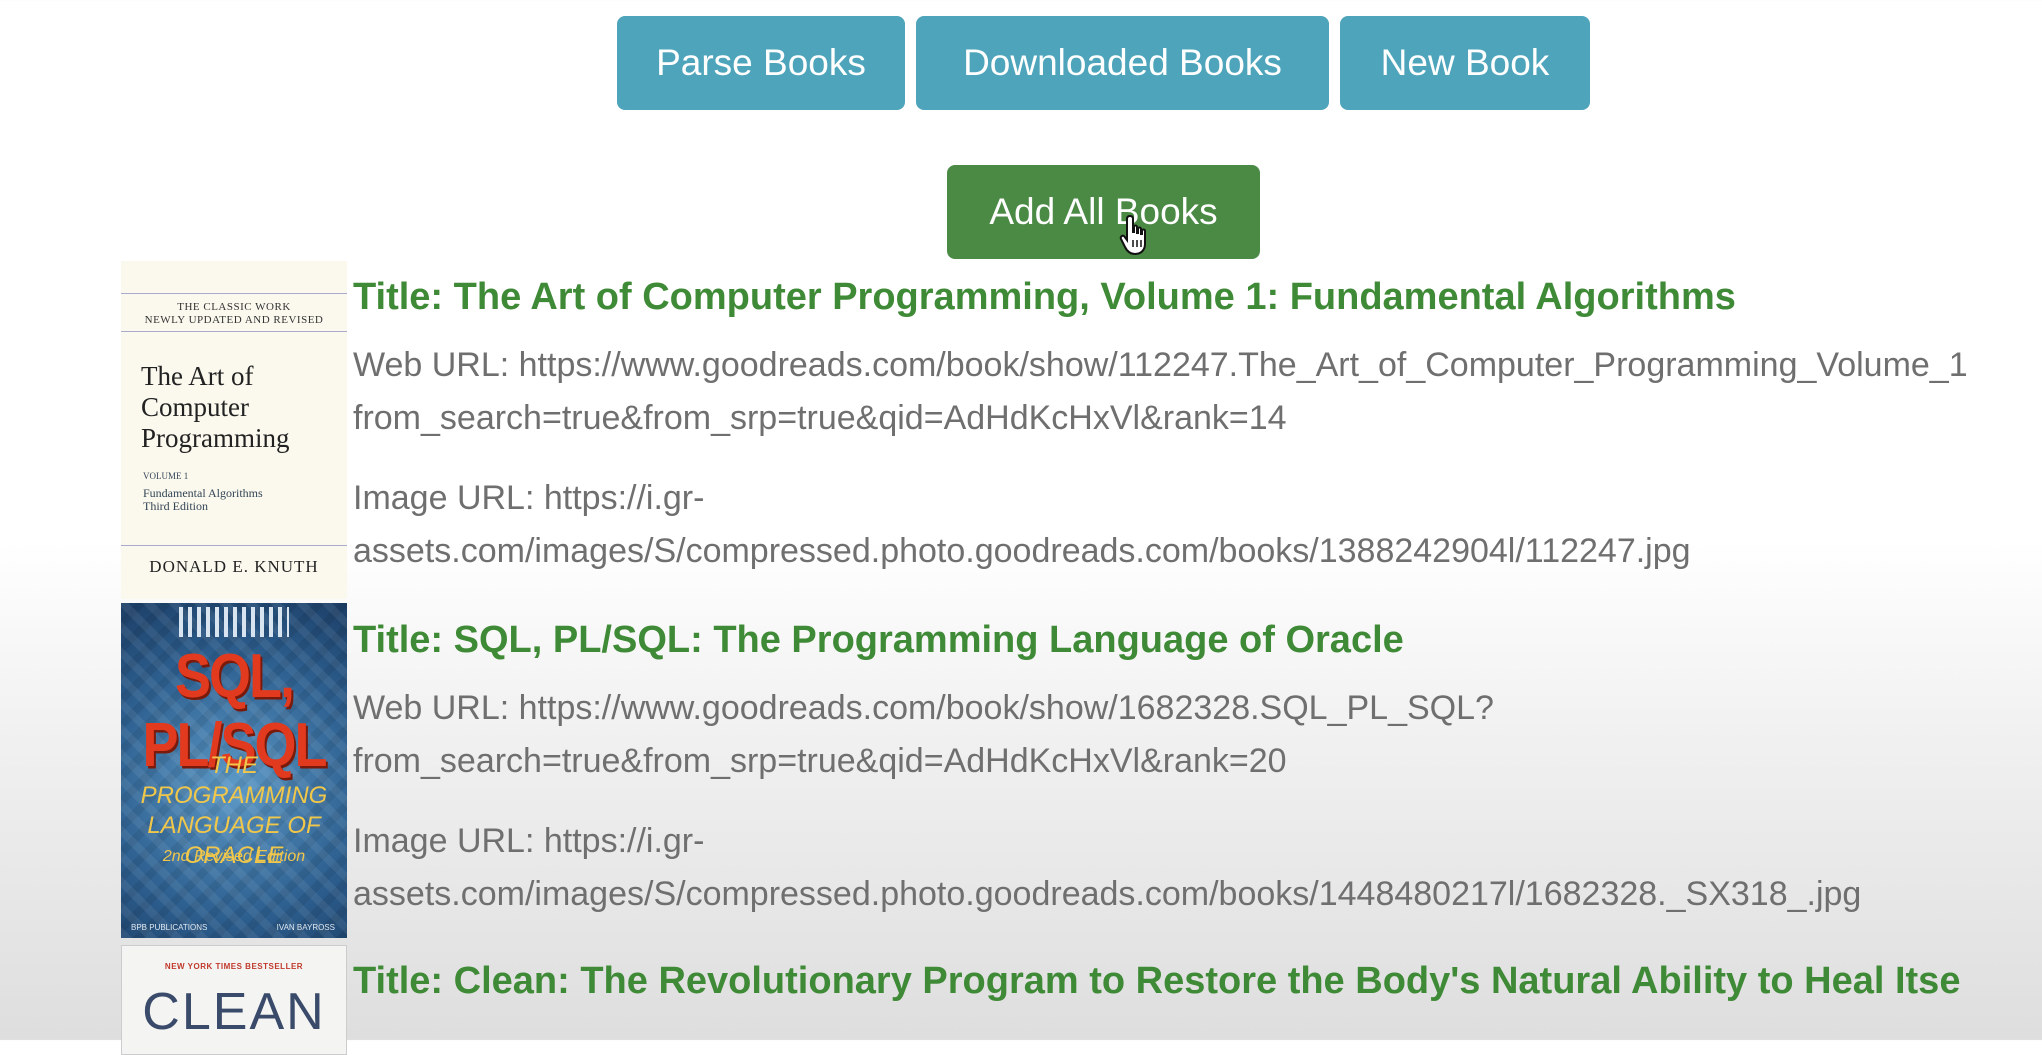  I want to click on top-button-group: Parse Books Downloaded Books New Book, so click(1103, 63).